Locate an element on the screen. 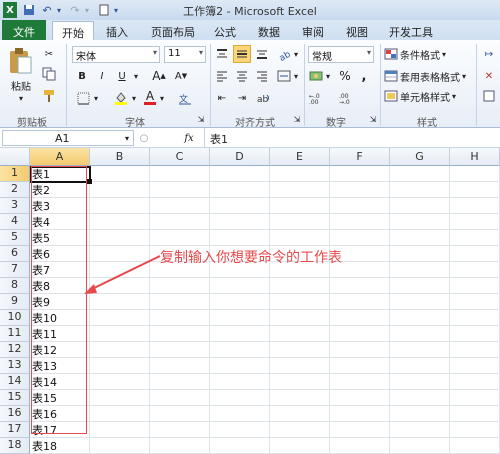  name-box: A1 is located at coordinates (68, 138).